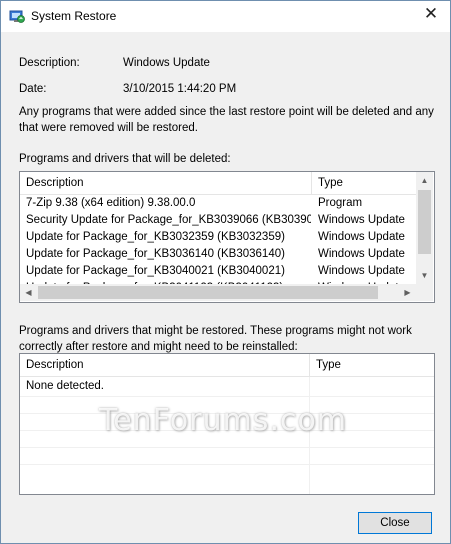 This screenshot has height=544, width=451. I want to click on table-row: None detected., so click(227, 386).